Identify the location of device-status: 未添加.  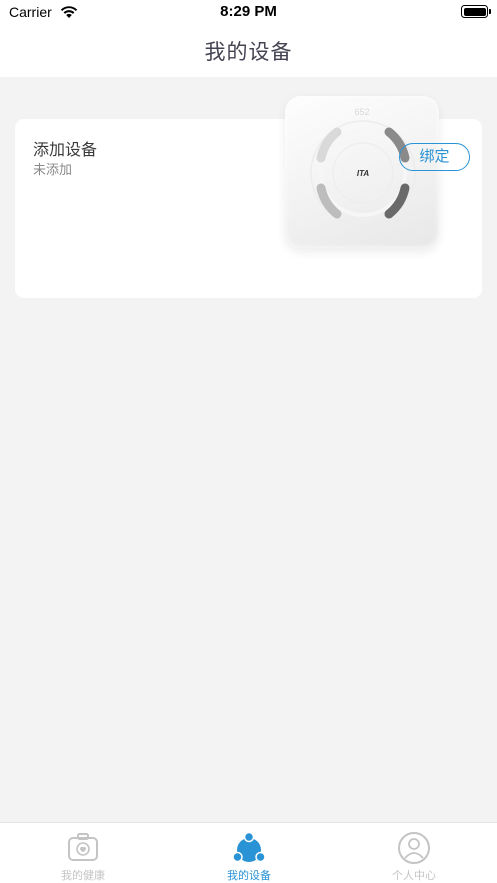
(53, 170).